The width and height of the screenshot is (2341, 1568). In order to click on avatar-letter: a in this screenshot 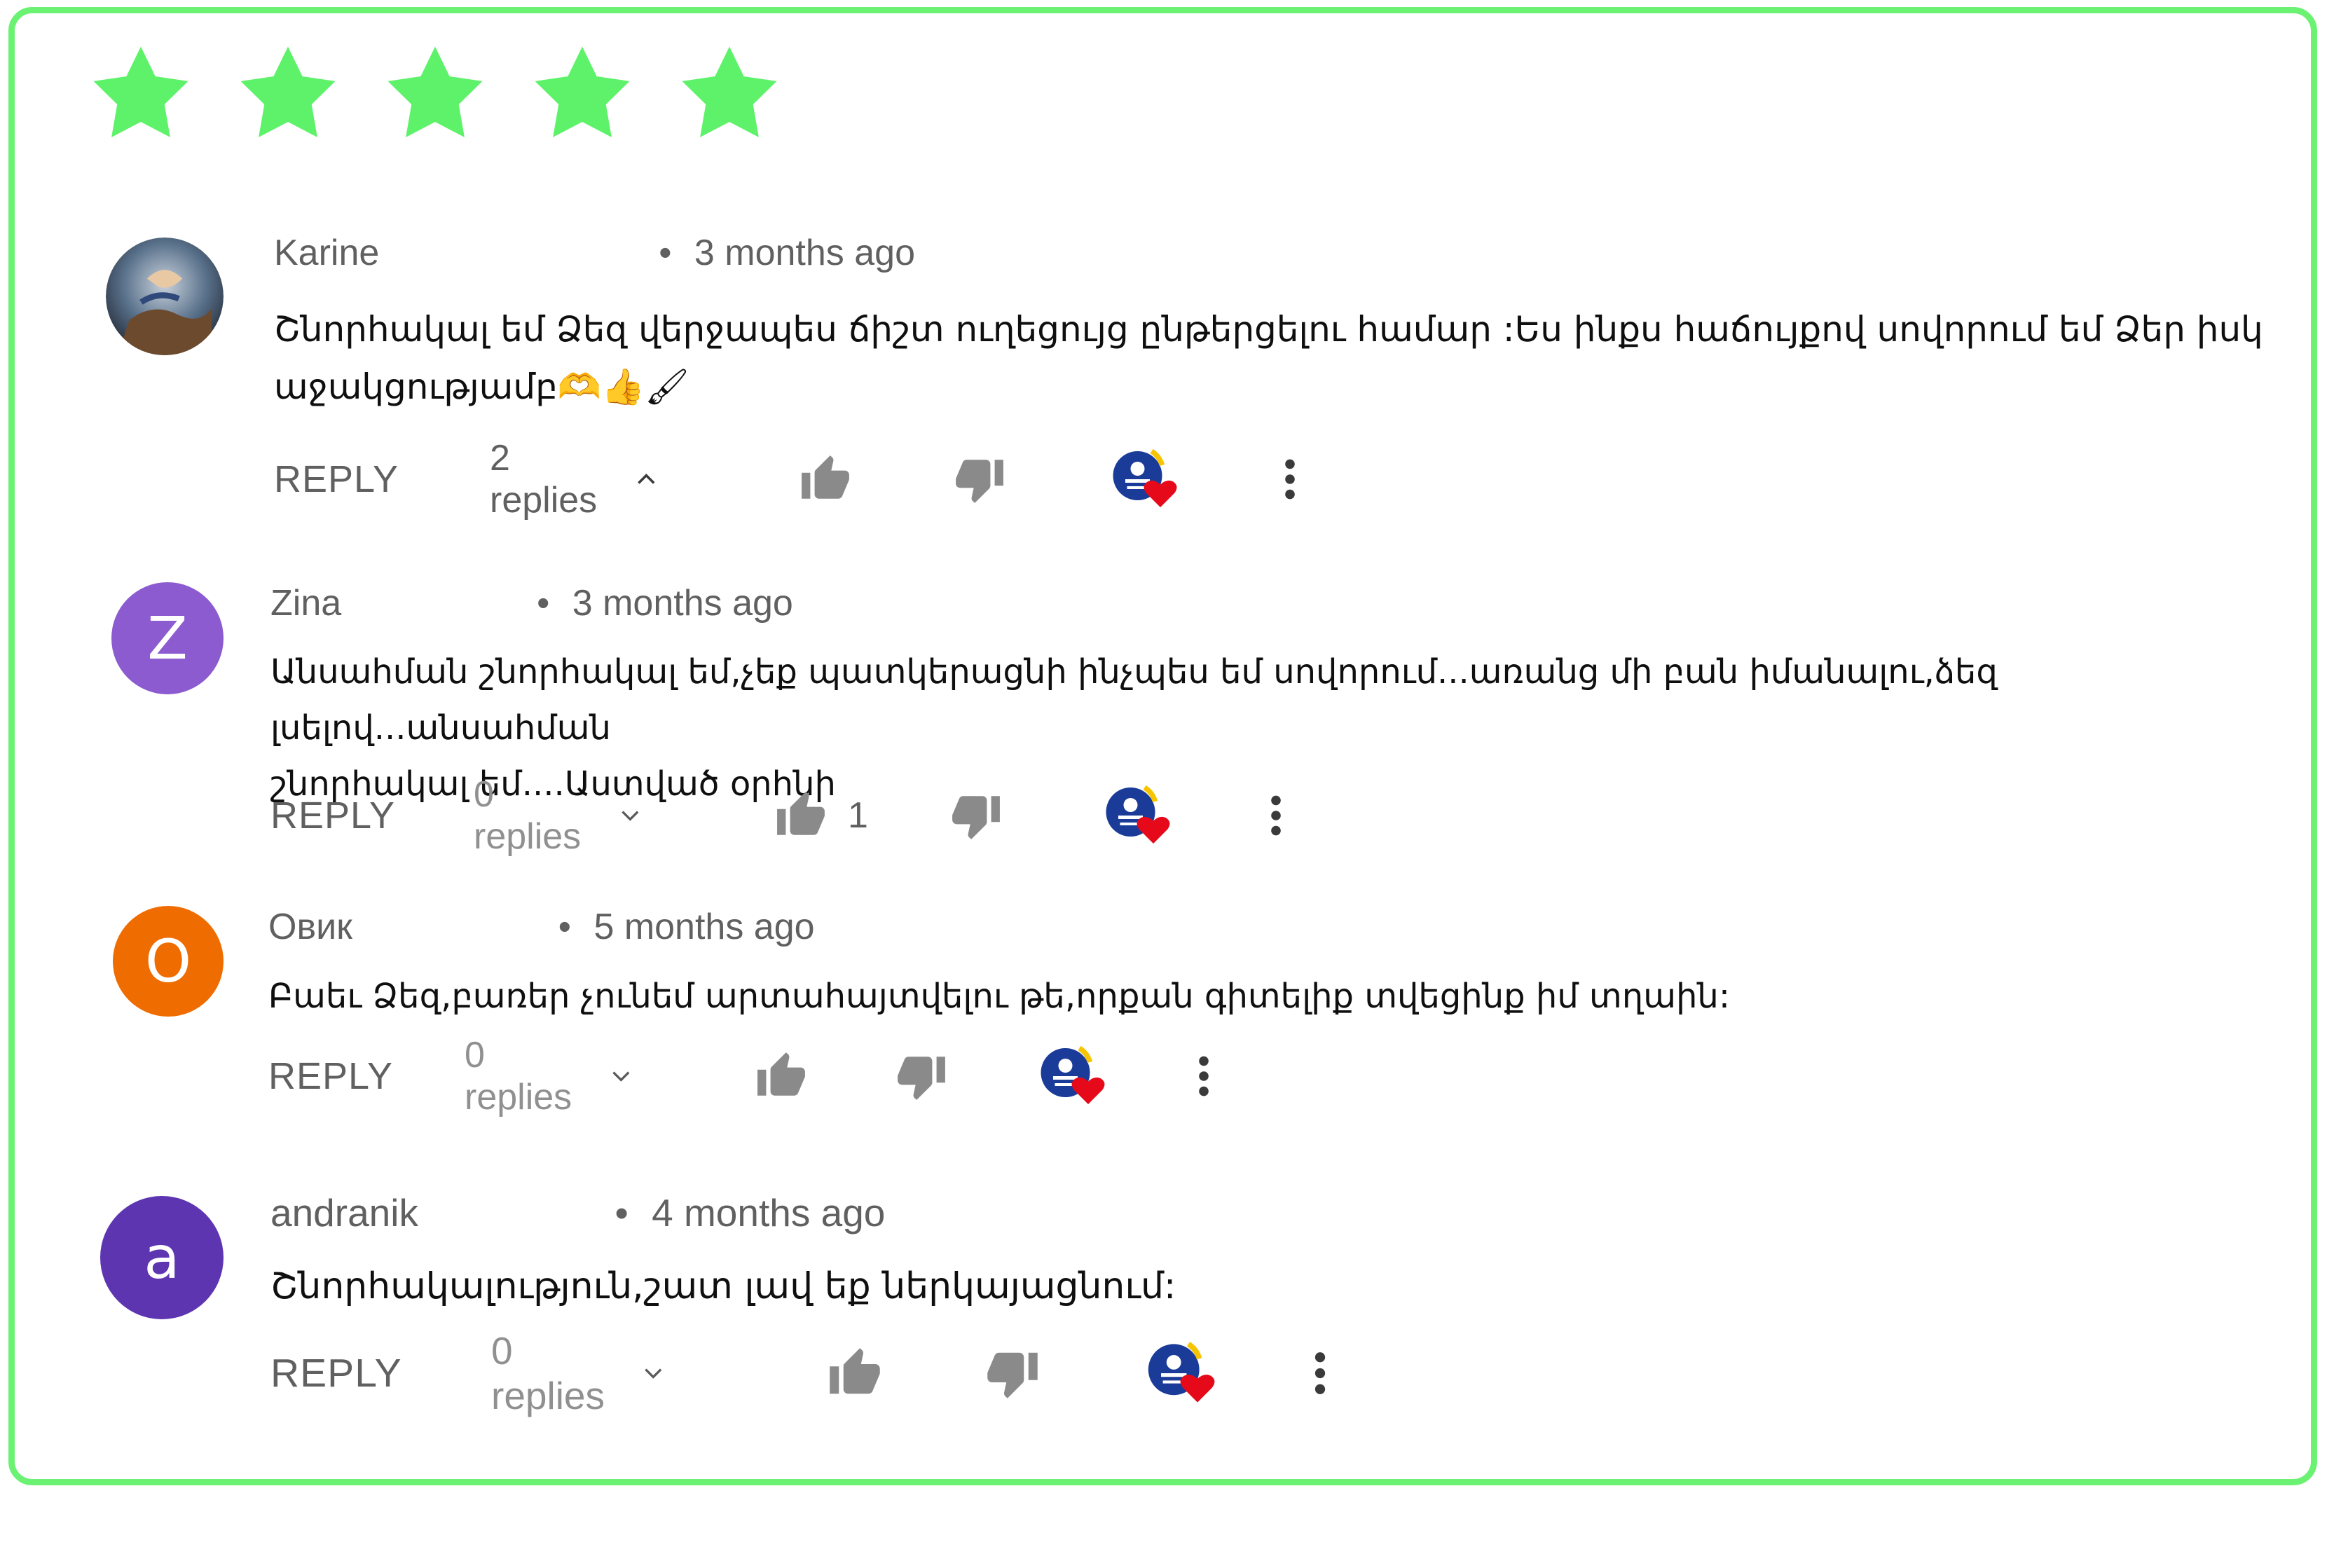, I will do `click(162, 1257)`.